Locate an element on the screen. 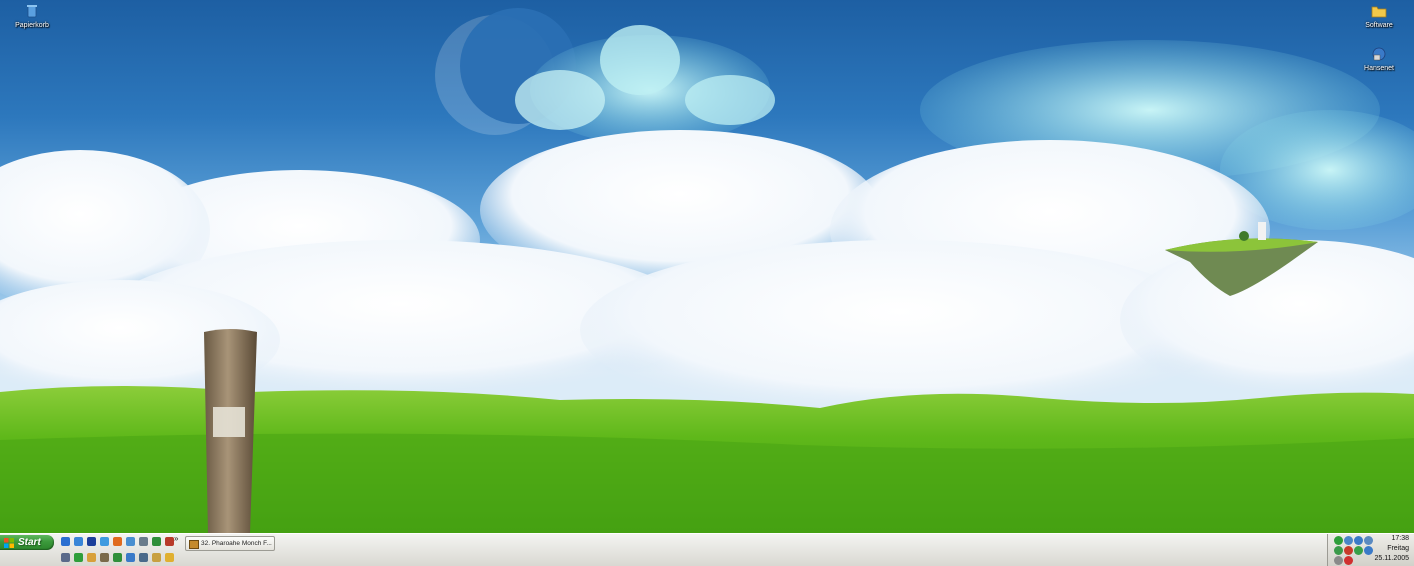 This screenshot has width=1414, height=566. phone-icon-glyph is located at coordinates (143, 557).